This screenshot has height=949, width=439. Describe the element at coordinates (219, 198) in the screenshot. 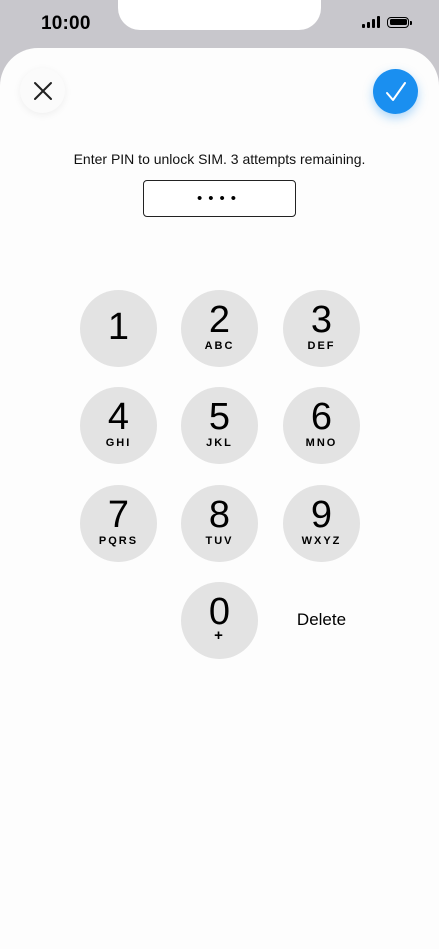

I see `pin-input: ••••` at that location.